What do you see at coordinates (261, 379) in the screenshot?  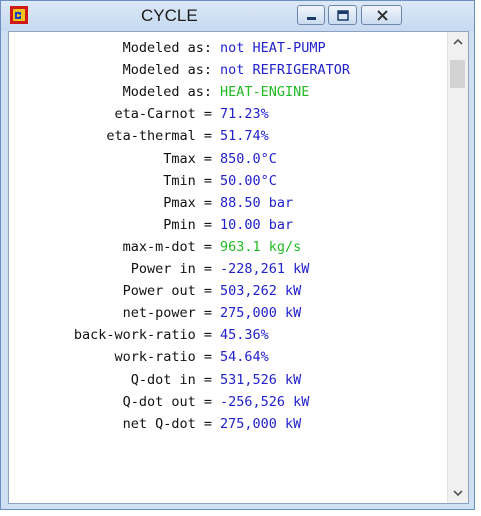 I see `output-line-value: 531,526 kW` at bounding box center [261, 379].